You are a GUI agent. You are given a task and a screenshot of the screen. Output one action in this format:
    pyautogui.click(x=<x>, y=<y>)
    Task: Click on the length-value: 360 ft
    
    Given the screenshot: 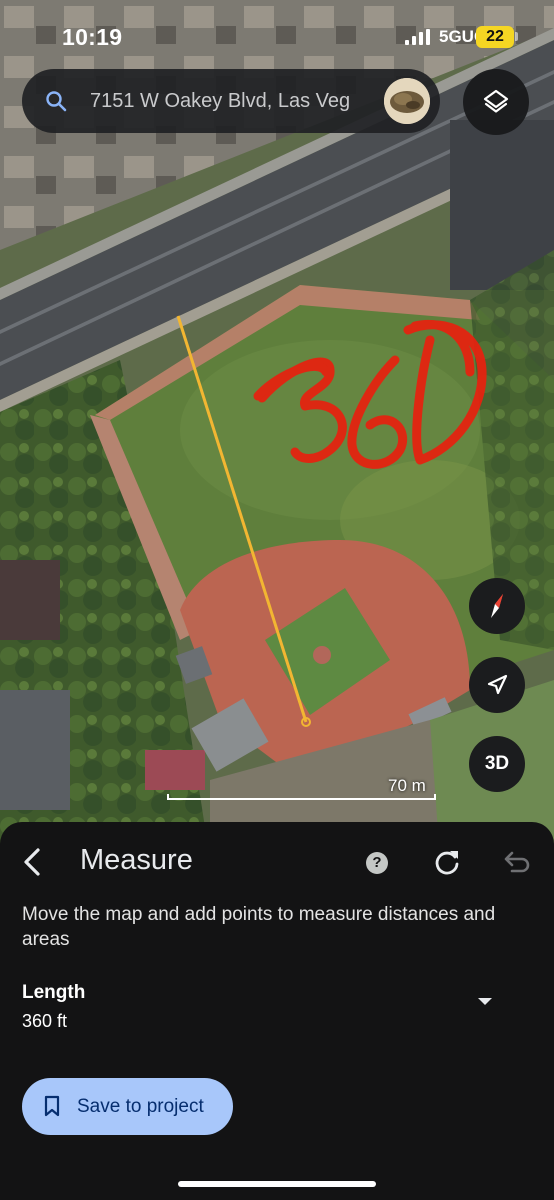 What is the action you would take?
    pyautogui.click(x=45, y=1021)
    